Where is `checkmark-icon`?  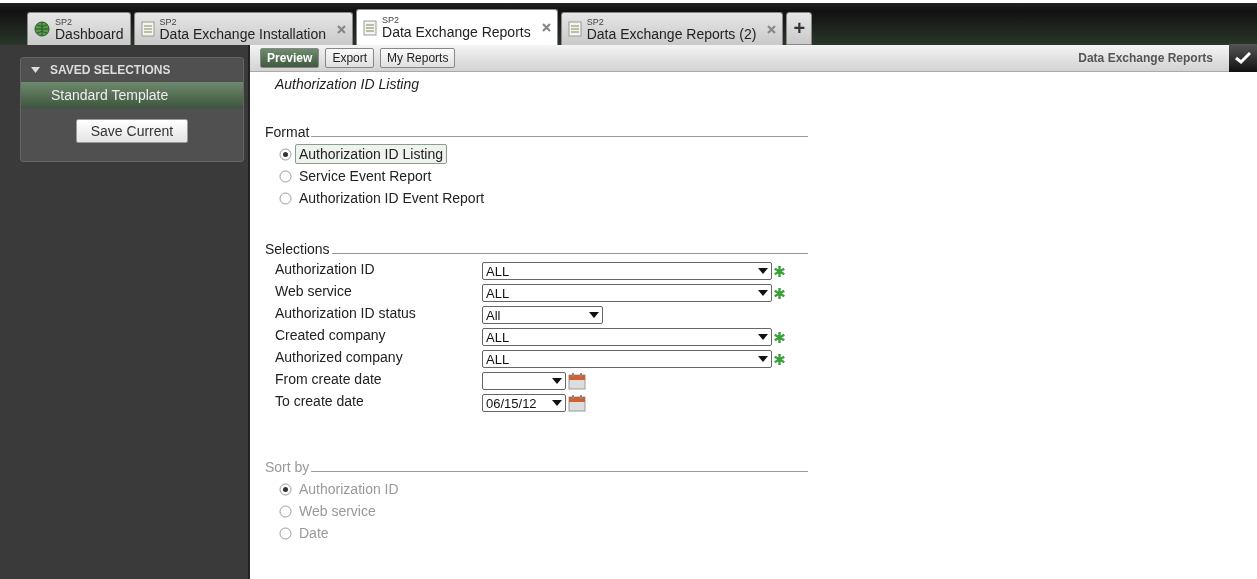
checkmark-icon is located at coordinates (1243, 58).